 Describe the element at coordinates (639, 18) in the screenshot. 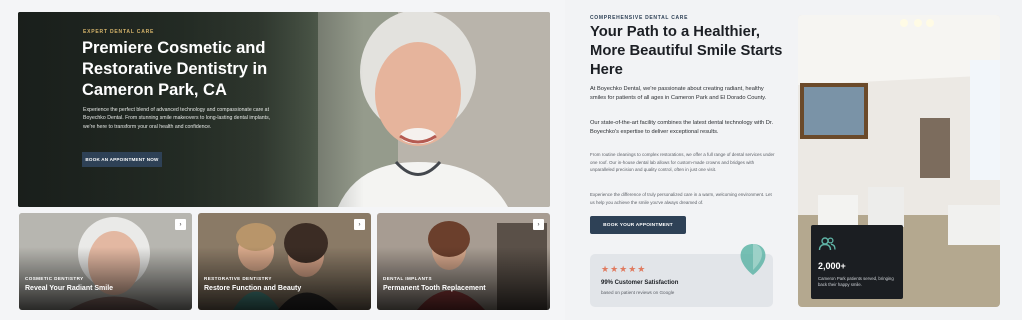

I see `about-eyebrow: COMPREHENSIVE DENTAL CARE` at that location.